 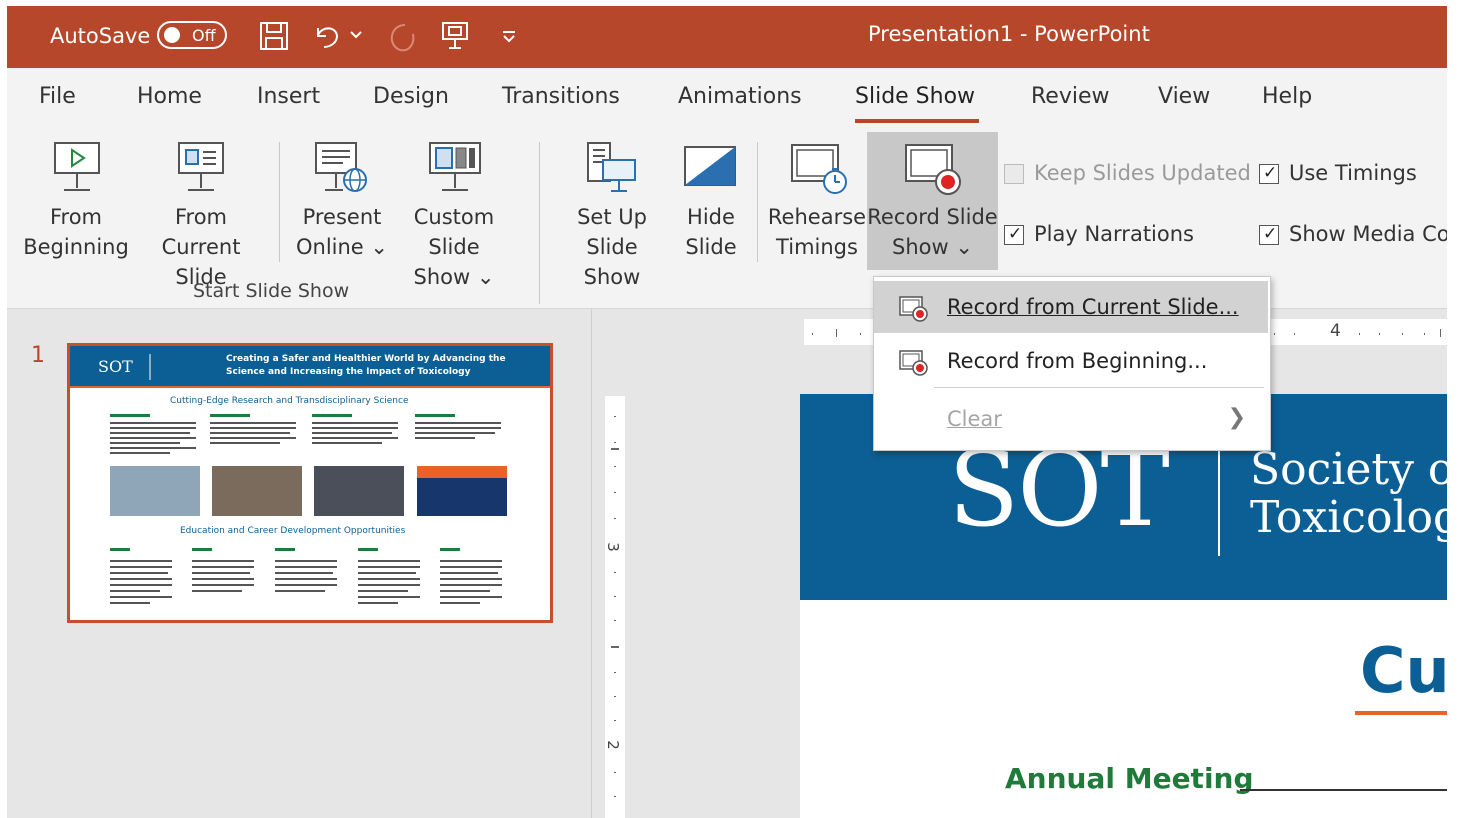 I want to click on ruler-mark-4: 4, so click(x=1335, y=331).